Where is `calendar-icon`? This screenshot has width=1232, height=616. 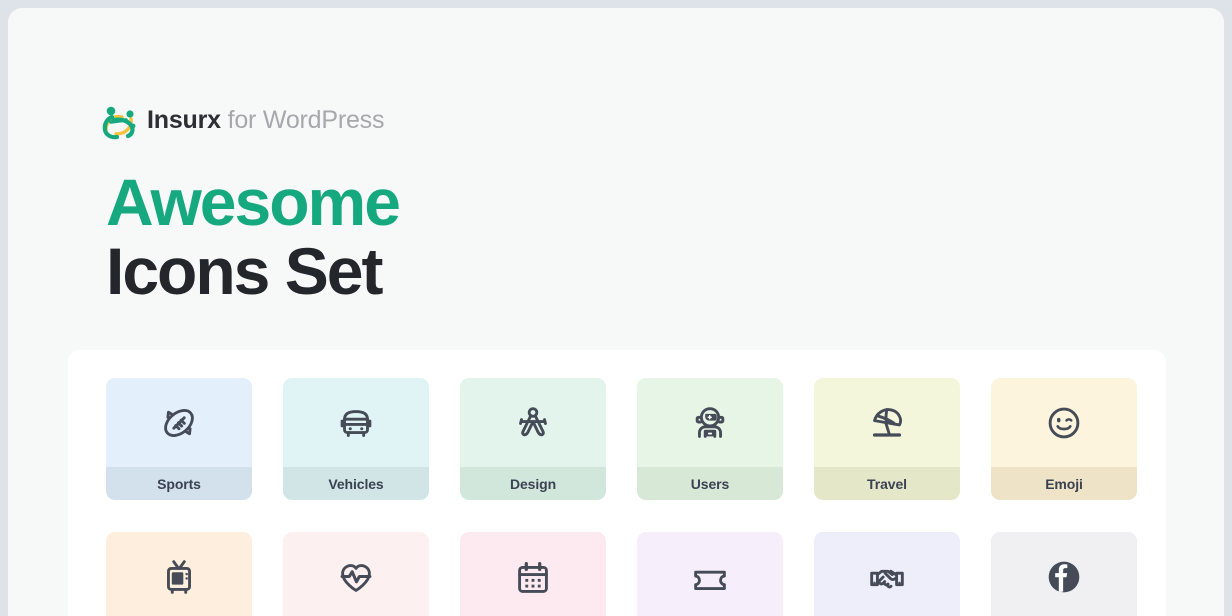 calendar-icon is located at coordinates (533, 574).